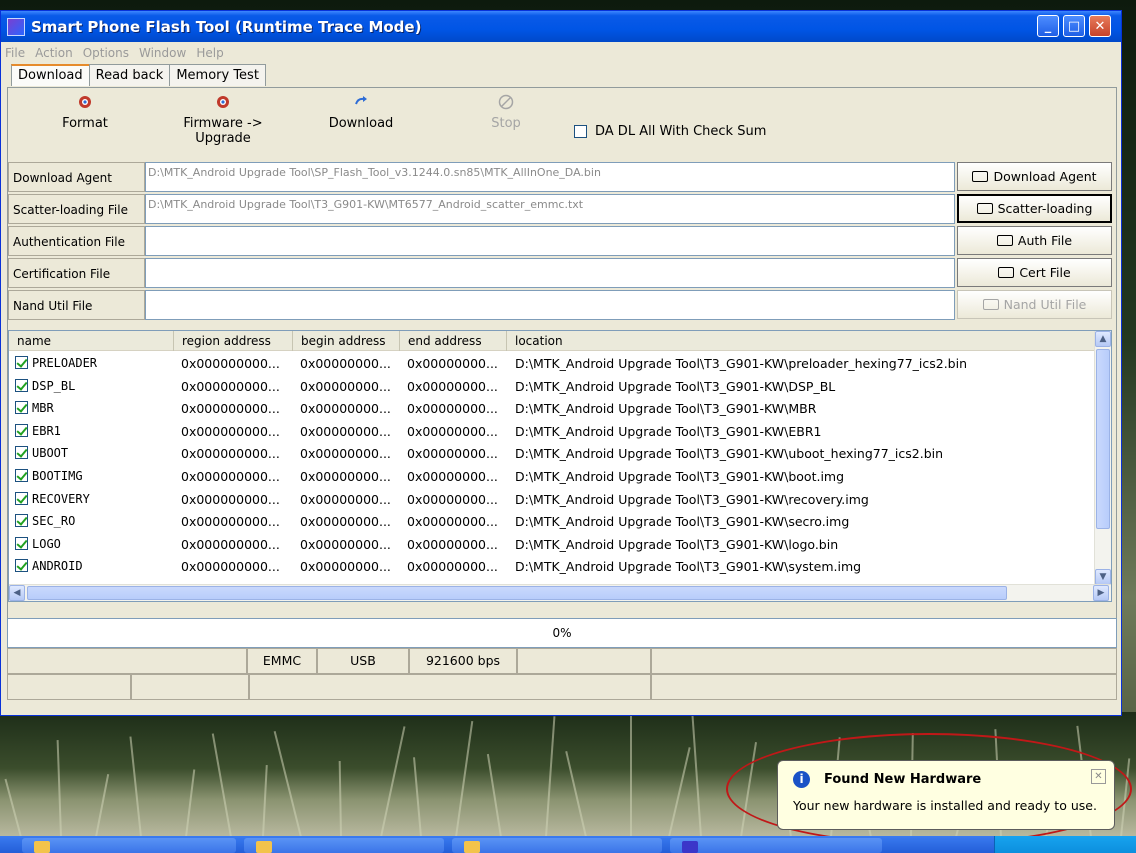 The width and height of the screenshot is (1136, 853). What do you see at coordinates (106, 53) in the screenshot?
I see `menu-options: Options` at bounding box center [106, 53].